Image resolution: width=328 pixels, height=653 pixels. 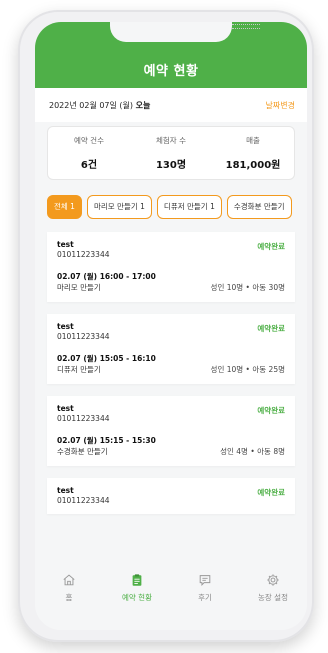 I want to click on stat-label: 체험자 수, so click(x=171, y=140).